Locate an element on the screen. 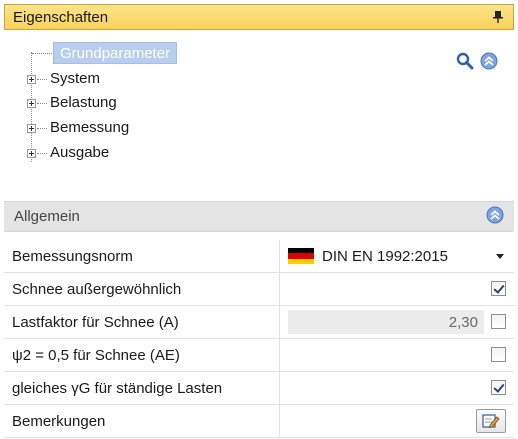 The height and width of the screenshot is (439, 518). schnee-aussergewoehnlich-checkbox is located at coordinates (498, 288).